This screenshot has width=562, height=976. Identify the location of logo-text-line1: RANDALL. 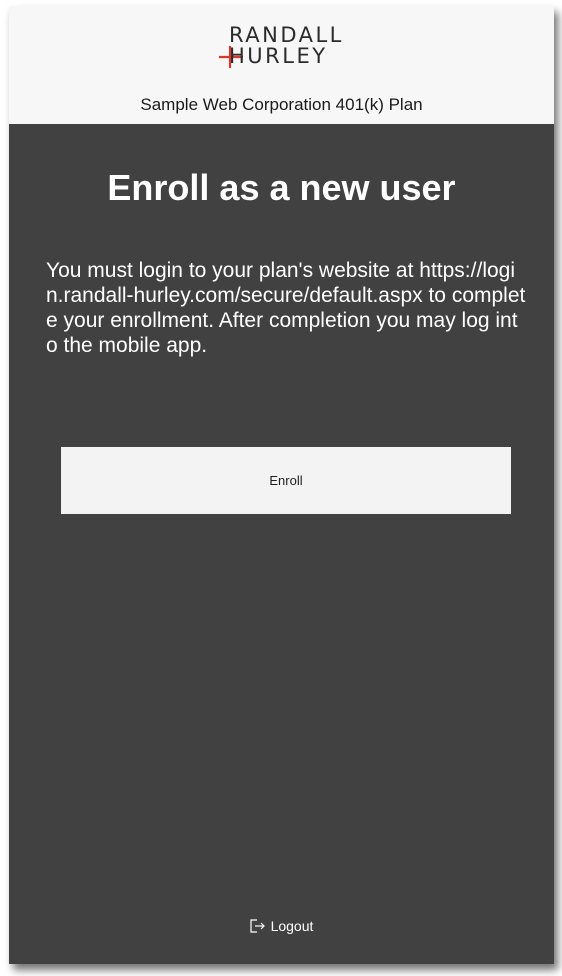
(286, 35).